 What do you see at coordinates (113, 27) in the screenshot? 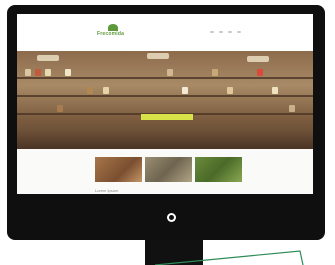
I see `leaf-logo-icon` at bounding box center [113, 27].